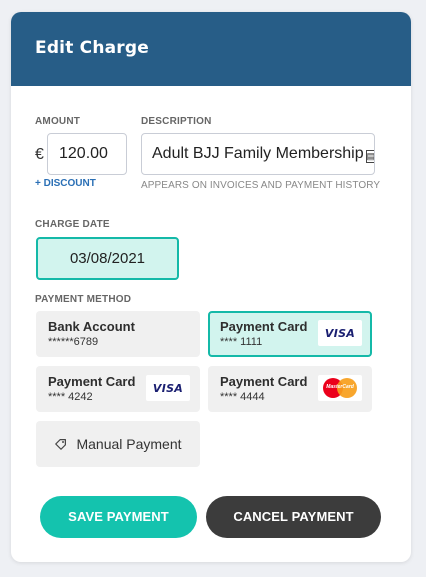 This screenshot has width=426, height=577. I want to click on payment-option-bank-account: Bank Account ******6789, so click(118, 334).